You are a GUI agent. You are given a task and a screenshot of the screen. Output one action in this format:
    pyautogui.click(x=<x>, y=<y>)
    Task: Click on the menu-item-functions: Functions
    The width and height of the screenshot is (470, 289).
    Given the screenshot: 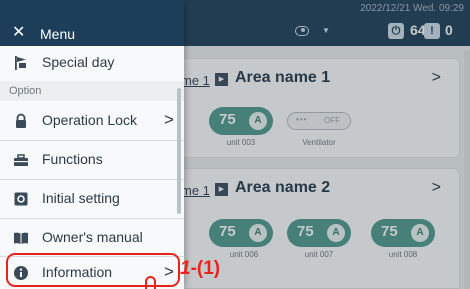 What is the action you would take?
    pyautogui.click(x=92, y=160)
    